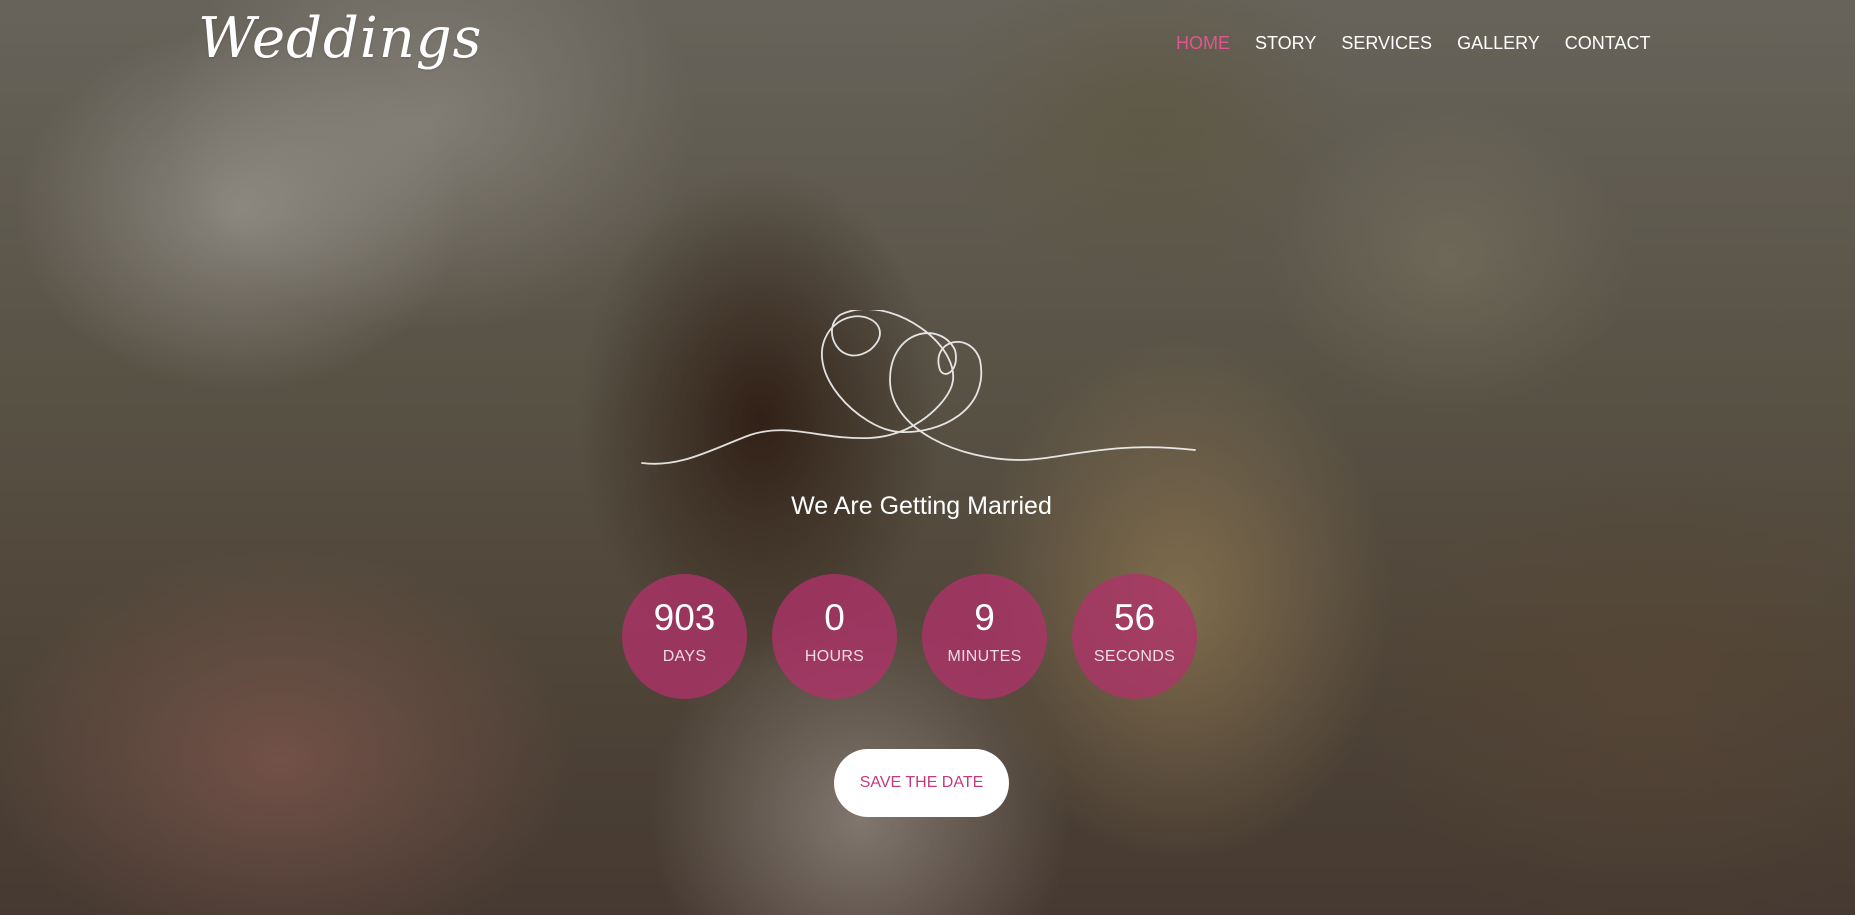  What do you see at coordinates (1134, 656) in the screenshot?
I see `countdown-unit: SECONDS` at bounding box center [1134, 656].